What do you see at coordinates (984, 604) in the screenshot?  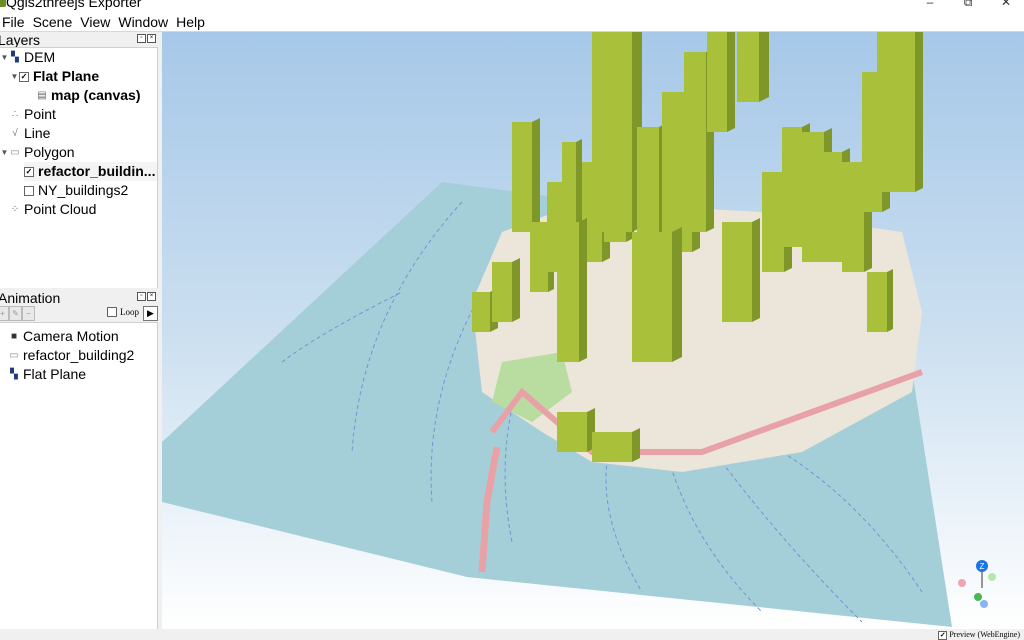 I see `axis-z-neg-icon` at bounding box center [984, 604].